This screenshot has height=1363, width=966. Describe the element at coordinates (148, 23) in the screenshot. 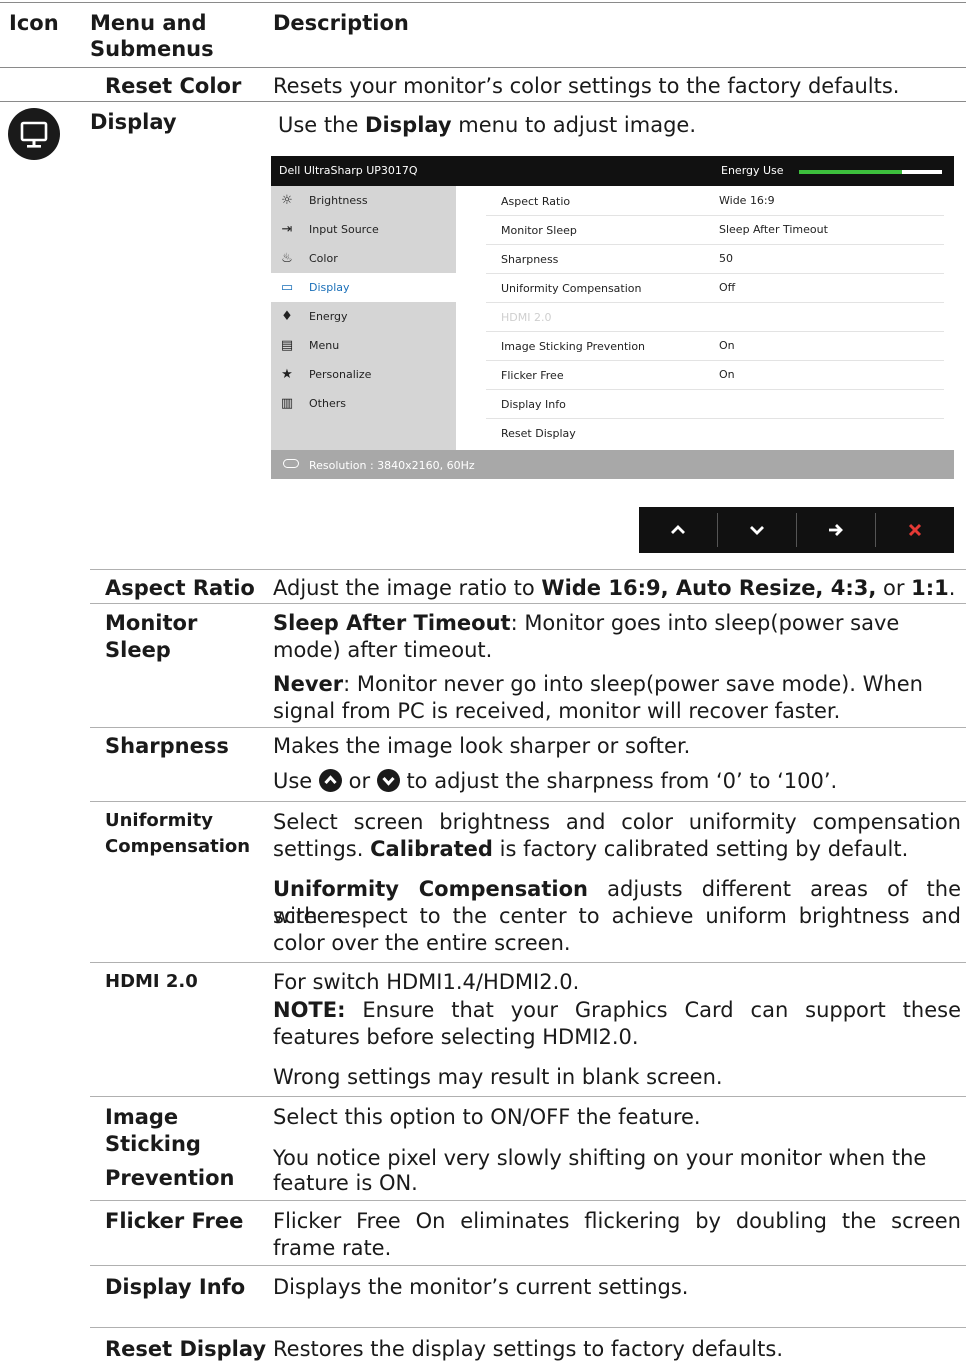

I see `header-menu-line1: Menu and` at that location.